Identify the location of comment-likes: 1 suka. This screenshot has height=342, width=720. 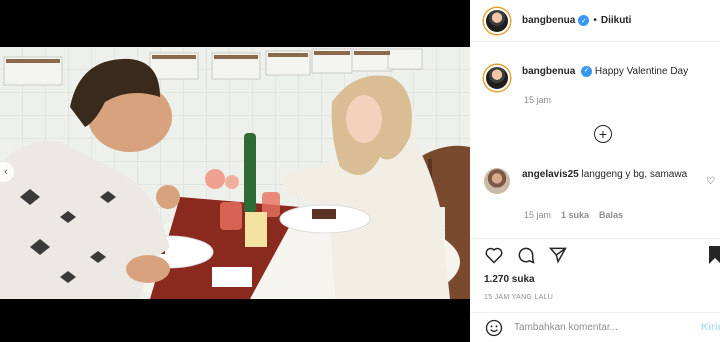
(575, 215).